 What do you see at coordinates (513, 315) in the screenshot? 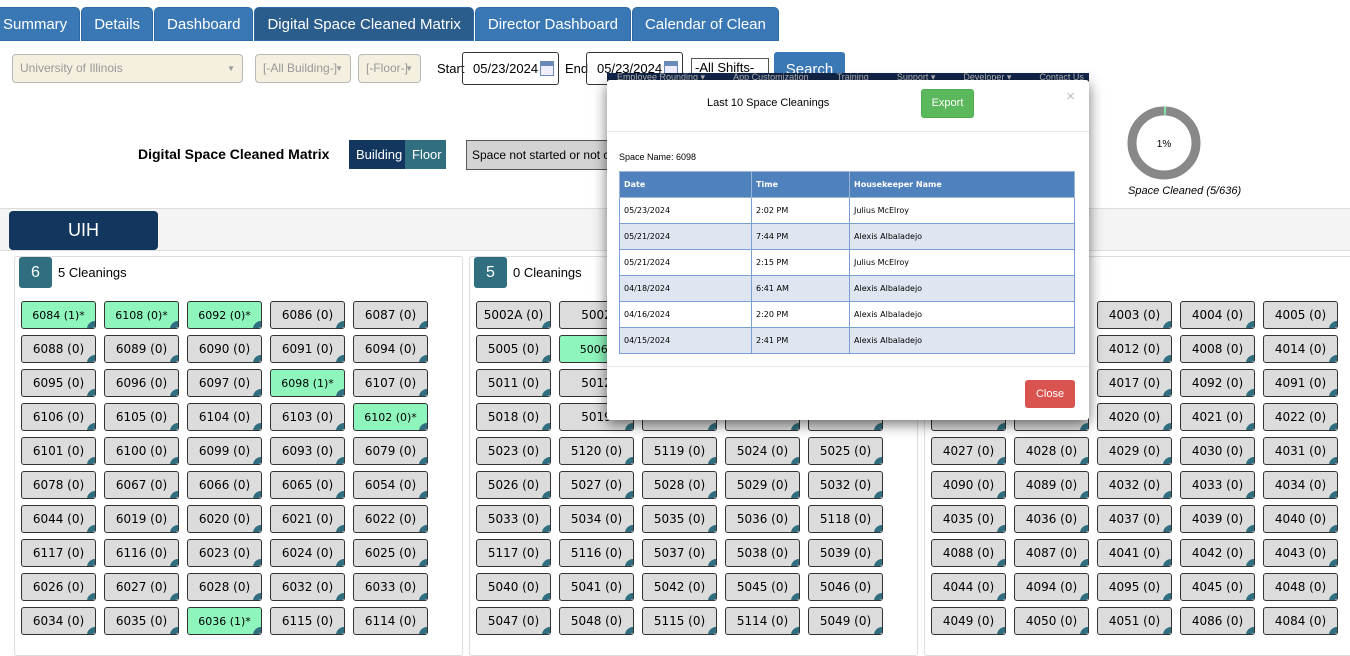
I see `space-button: 5002A (0)` at bounding box center [513, 315].